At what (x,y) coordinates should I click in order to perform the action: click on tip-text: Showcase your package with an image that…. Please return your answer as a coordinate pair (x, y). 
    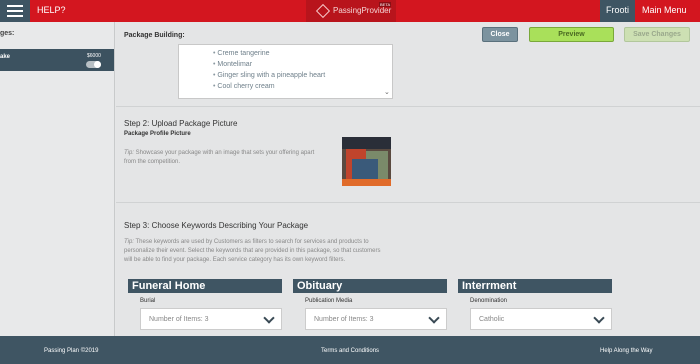
    Looking at the image, I should click on (224, 153).